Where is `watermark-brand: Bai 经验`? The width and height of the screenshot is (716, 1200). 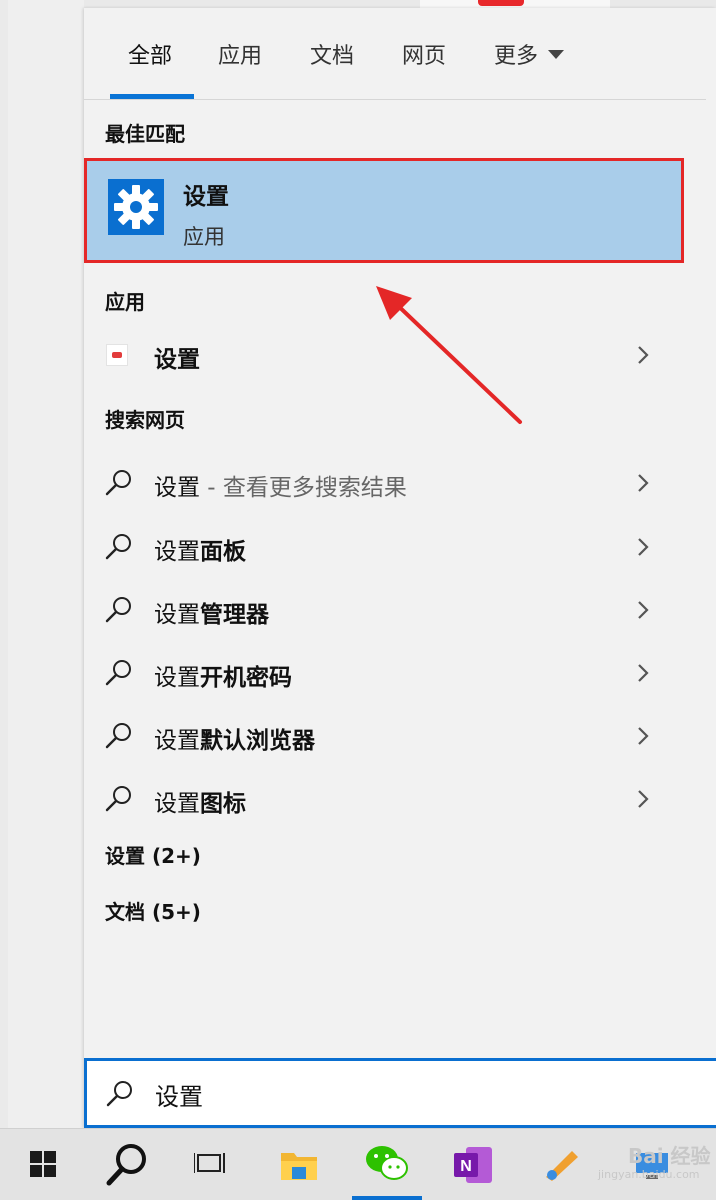
watermark-brand: Bai 经验 is located at coordinates (669, 1156).